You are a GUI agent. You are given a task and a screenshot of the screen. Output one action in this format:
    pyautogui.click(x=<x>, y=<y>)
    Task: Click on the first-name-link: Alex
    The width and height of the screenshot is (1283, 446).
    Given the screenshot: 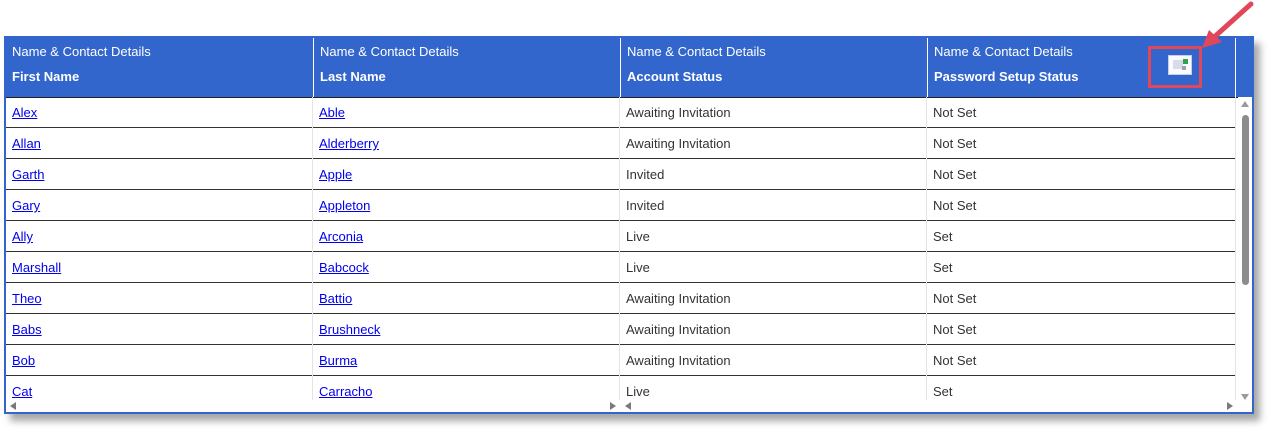 What is the action you would take?
    pyautogui.click(x=24, y=112)
    